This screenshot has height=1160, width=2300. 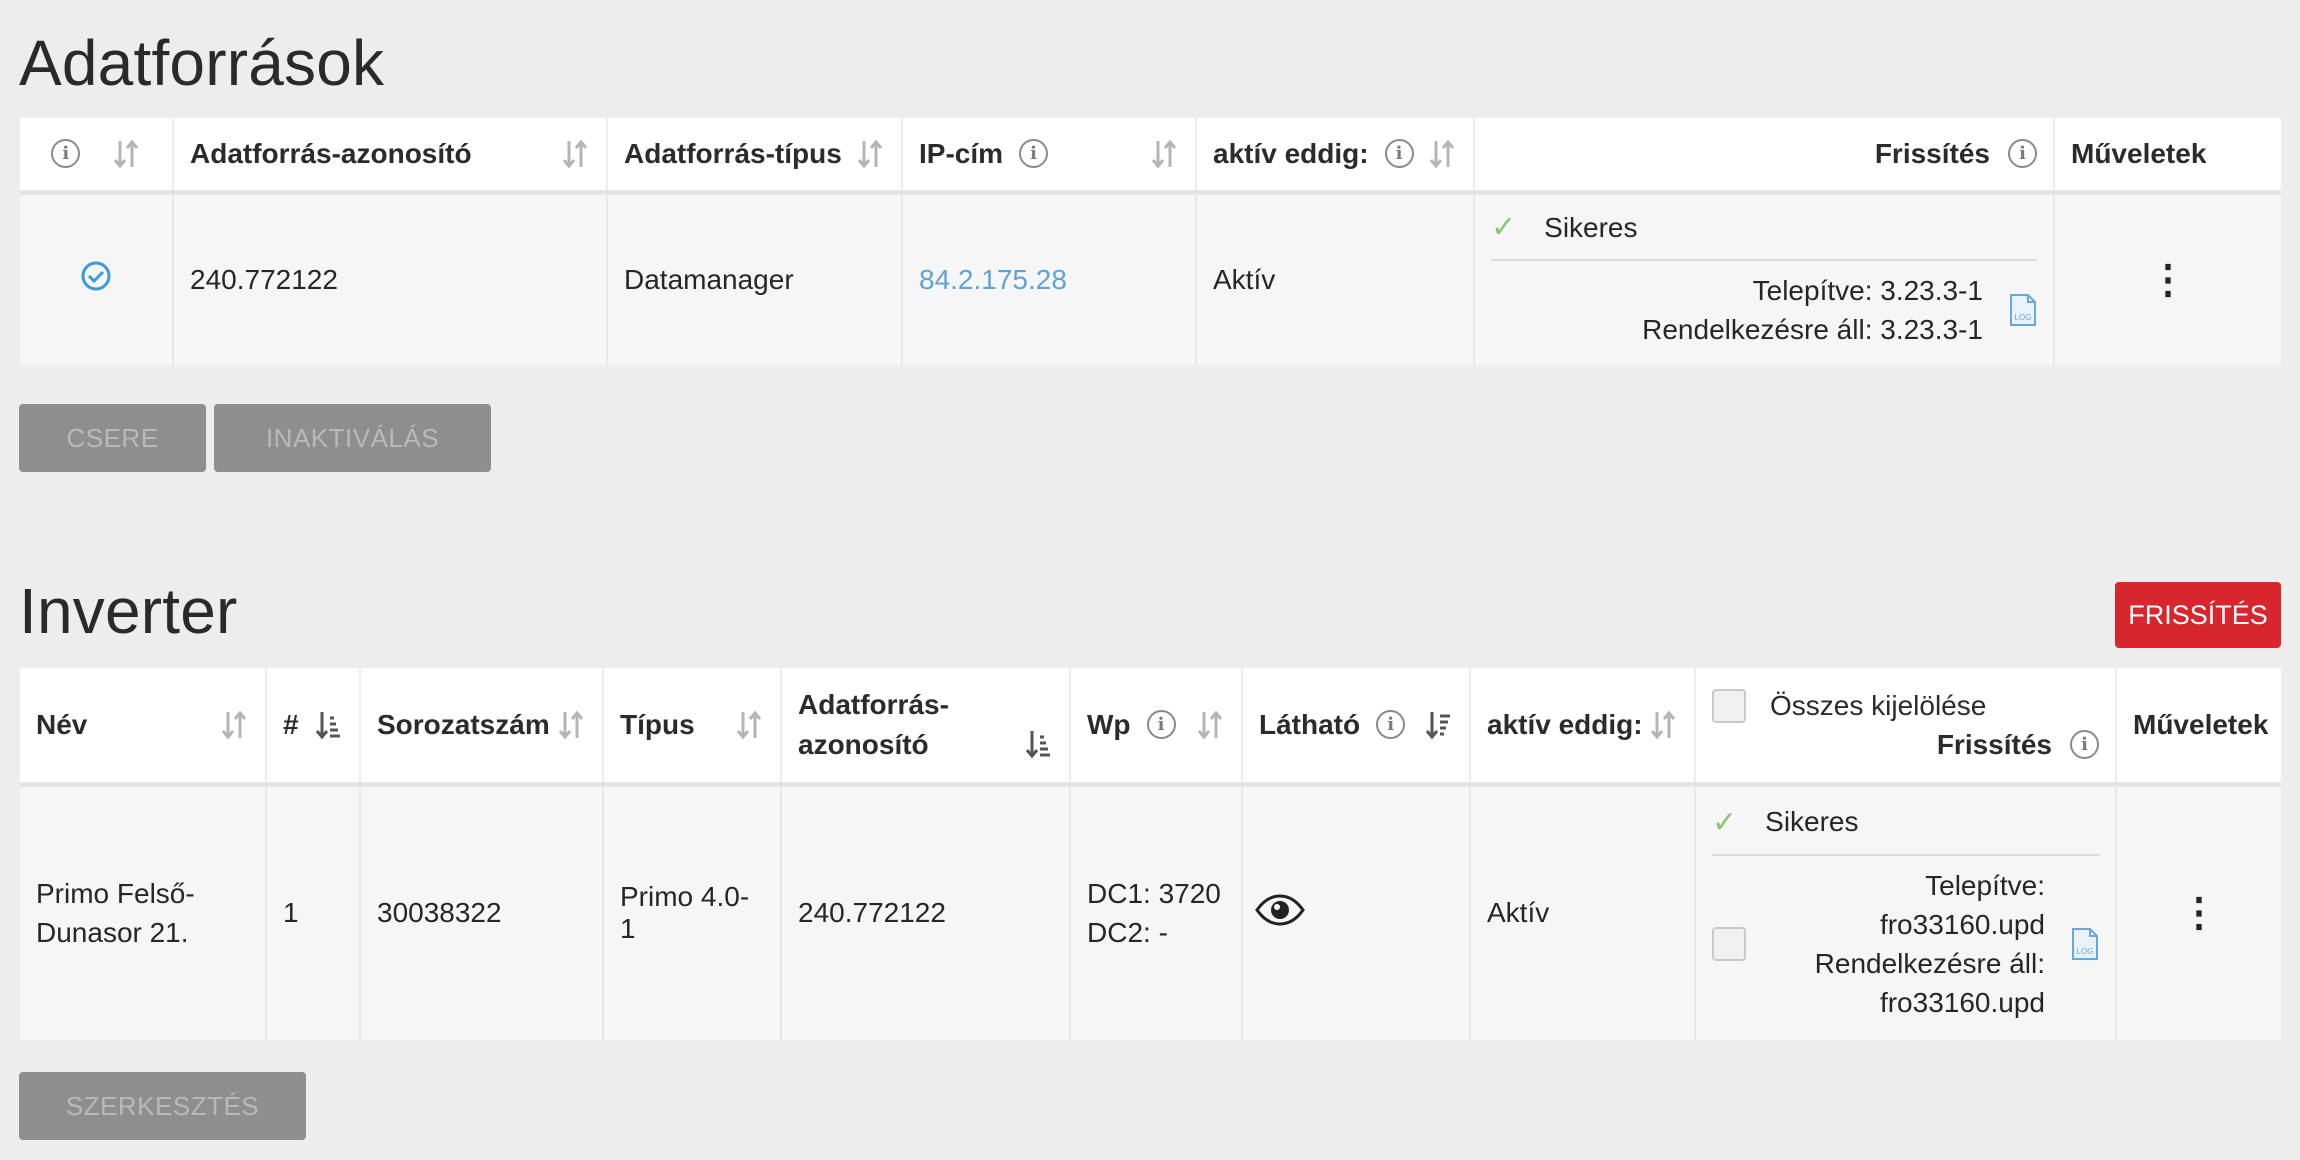 What do you see at coordinates (1280, 910) in the screenshot?
I see `eye-icon` at bounding box center [1280, 910].